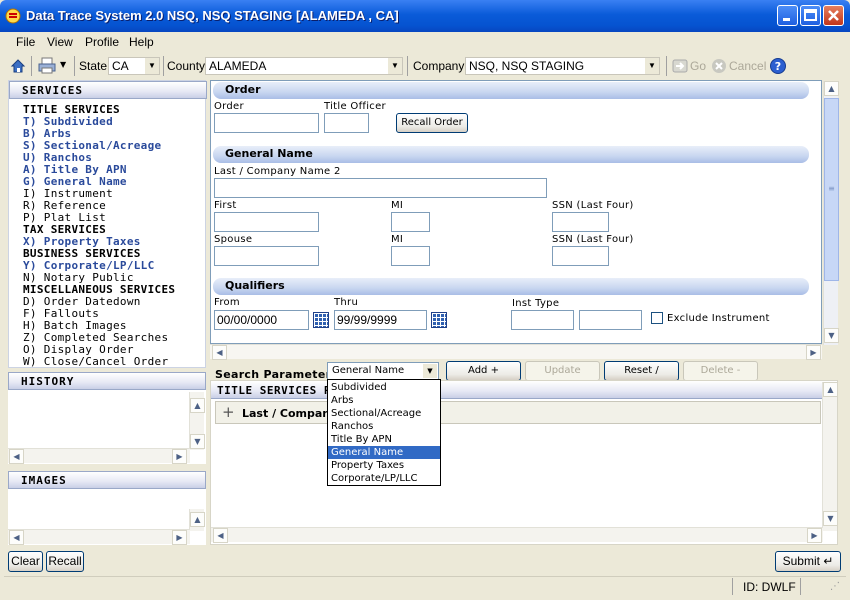 The height and width of the screenshot is (600, 850). What do you see at coordinates (384, 400) in the screenshot?
I see `dropdown-option: Arbs` at bounding box center [384, 400].